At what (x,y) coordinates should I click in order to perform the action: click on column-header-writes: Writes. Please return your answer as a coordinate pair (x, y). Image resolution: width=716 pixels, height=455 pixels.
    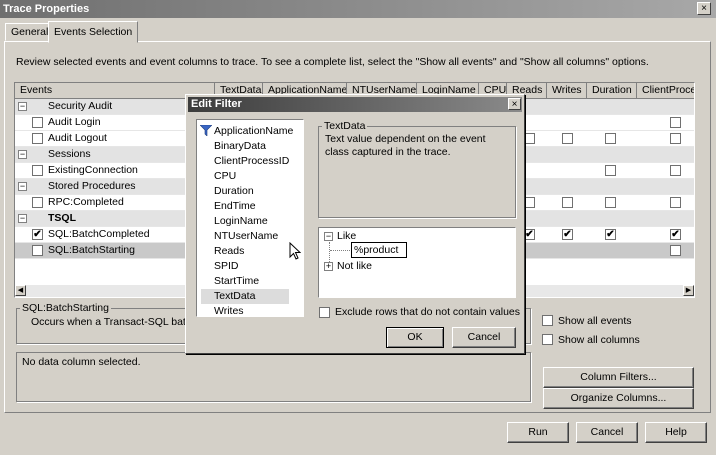
    Looking at the image, I should click on (567, 91).